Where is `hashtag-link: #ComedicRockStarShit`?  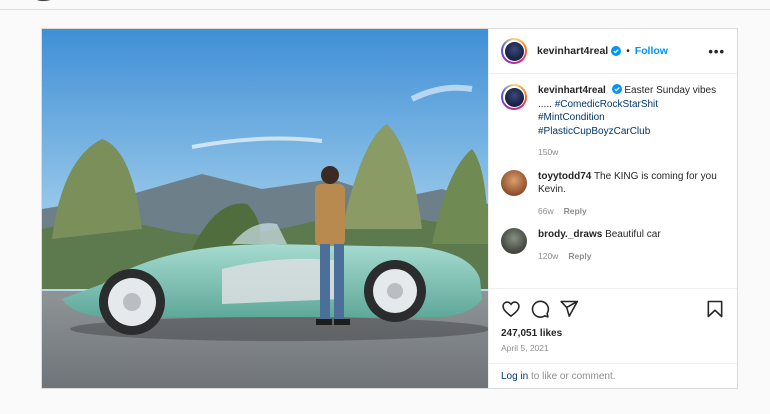
hashtag-link: #ComedicRockStarShit is located at coordinates (606, 104).